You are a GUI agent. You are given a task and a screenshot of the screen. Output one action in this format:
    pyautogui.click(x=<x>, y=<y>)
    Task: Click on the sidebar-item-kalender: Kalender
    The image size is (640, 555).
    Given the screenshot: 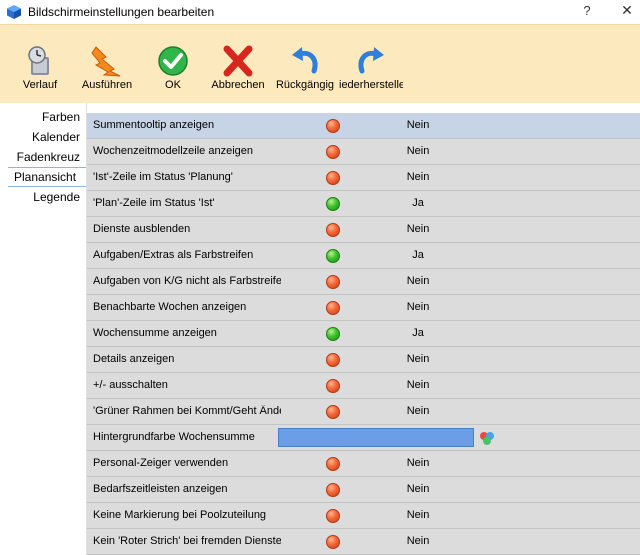 What is the action you would take?
    pyautogui.click(x=56, y=137)
    